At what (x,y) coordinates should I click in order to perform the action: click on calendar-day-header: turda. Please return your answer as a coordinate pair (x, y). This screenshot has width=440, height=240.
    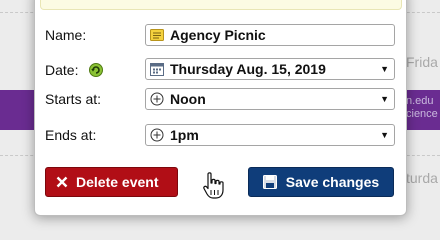
    Looking at the image, I should click on (422, 178).